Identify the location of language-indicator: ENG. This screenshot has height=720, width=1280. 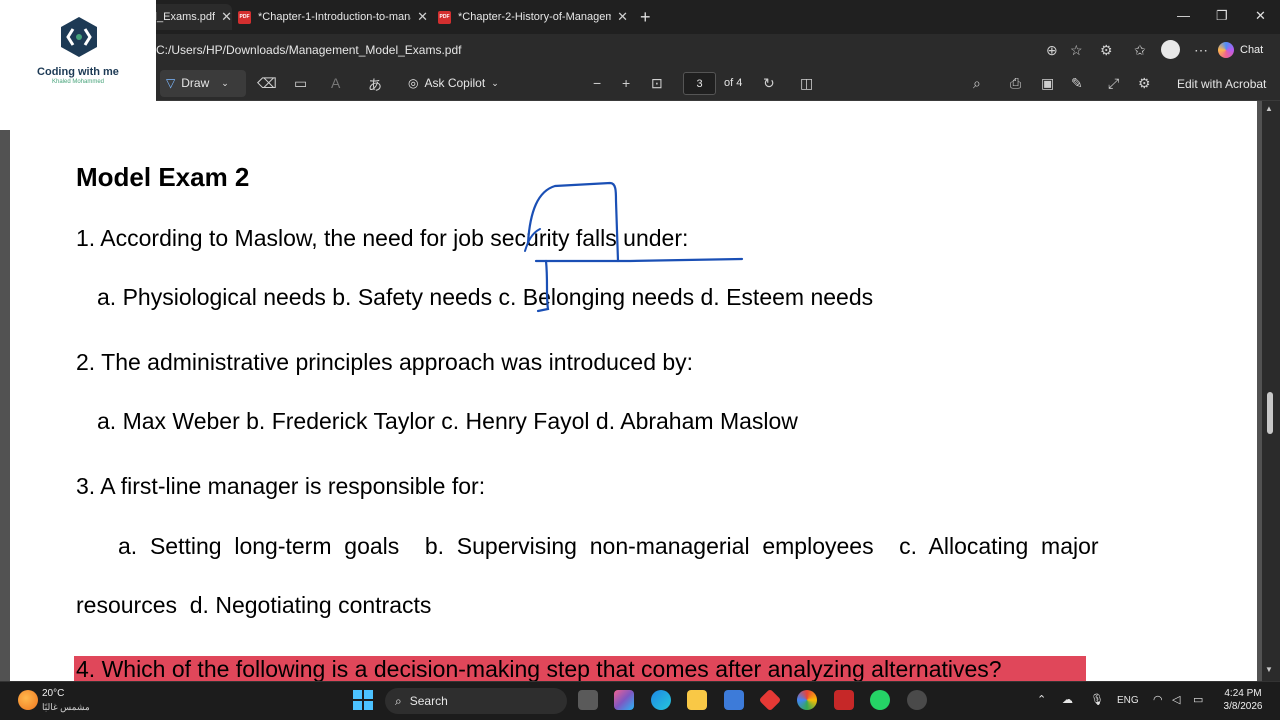
(1128, 700).